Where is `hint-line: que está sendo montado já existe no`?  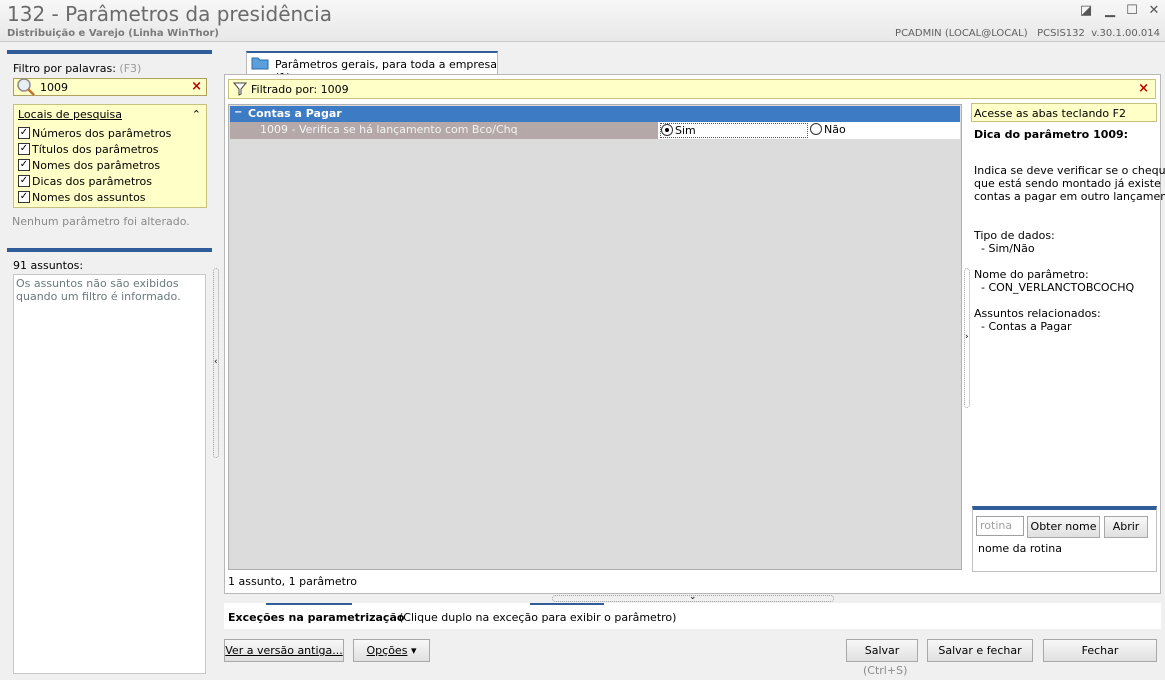
hint-line: que está sendo montado já existe no is located at coordinates (1069, 183).